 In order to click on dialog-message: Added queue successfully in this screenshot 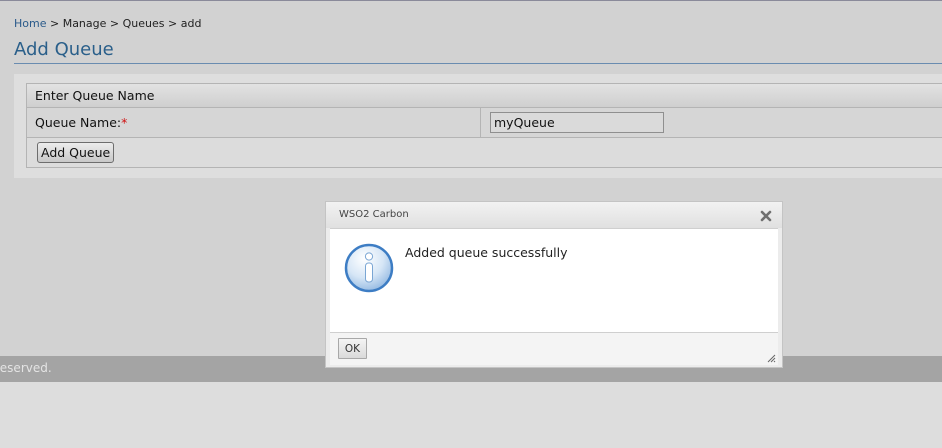, I will do `click(486, 252)`.